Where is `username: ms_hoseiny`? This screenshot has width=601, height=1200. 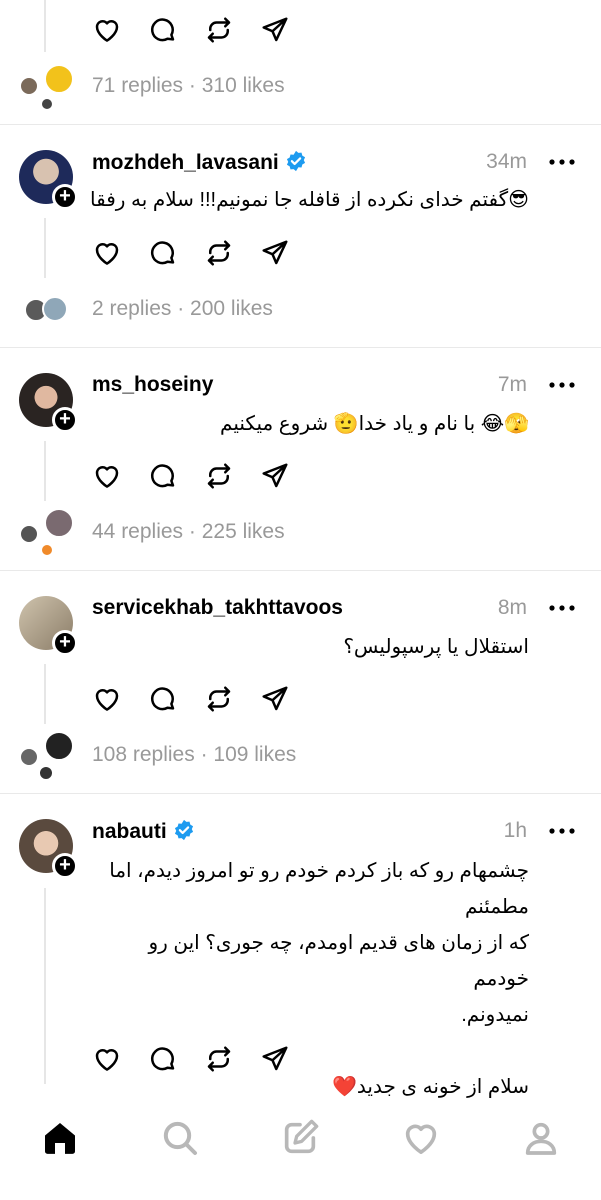
username: ms_hoseiny is located at coordinates (152, 385).